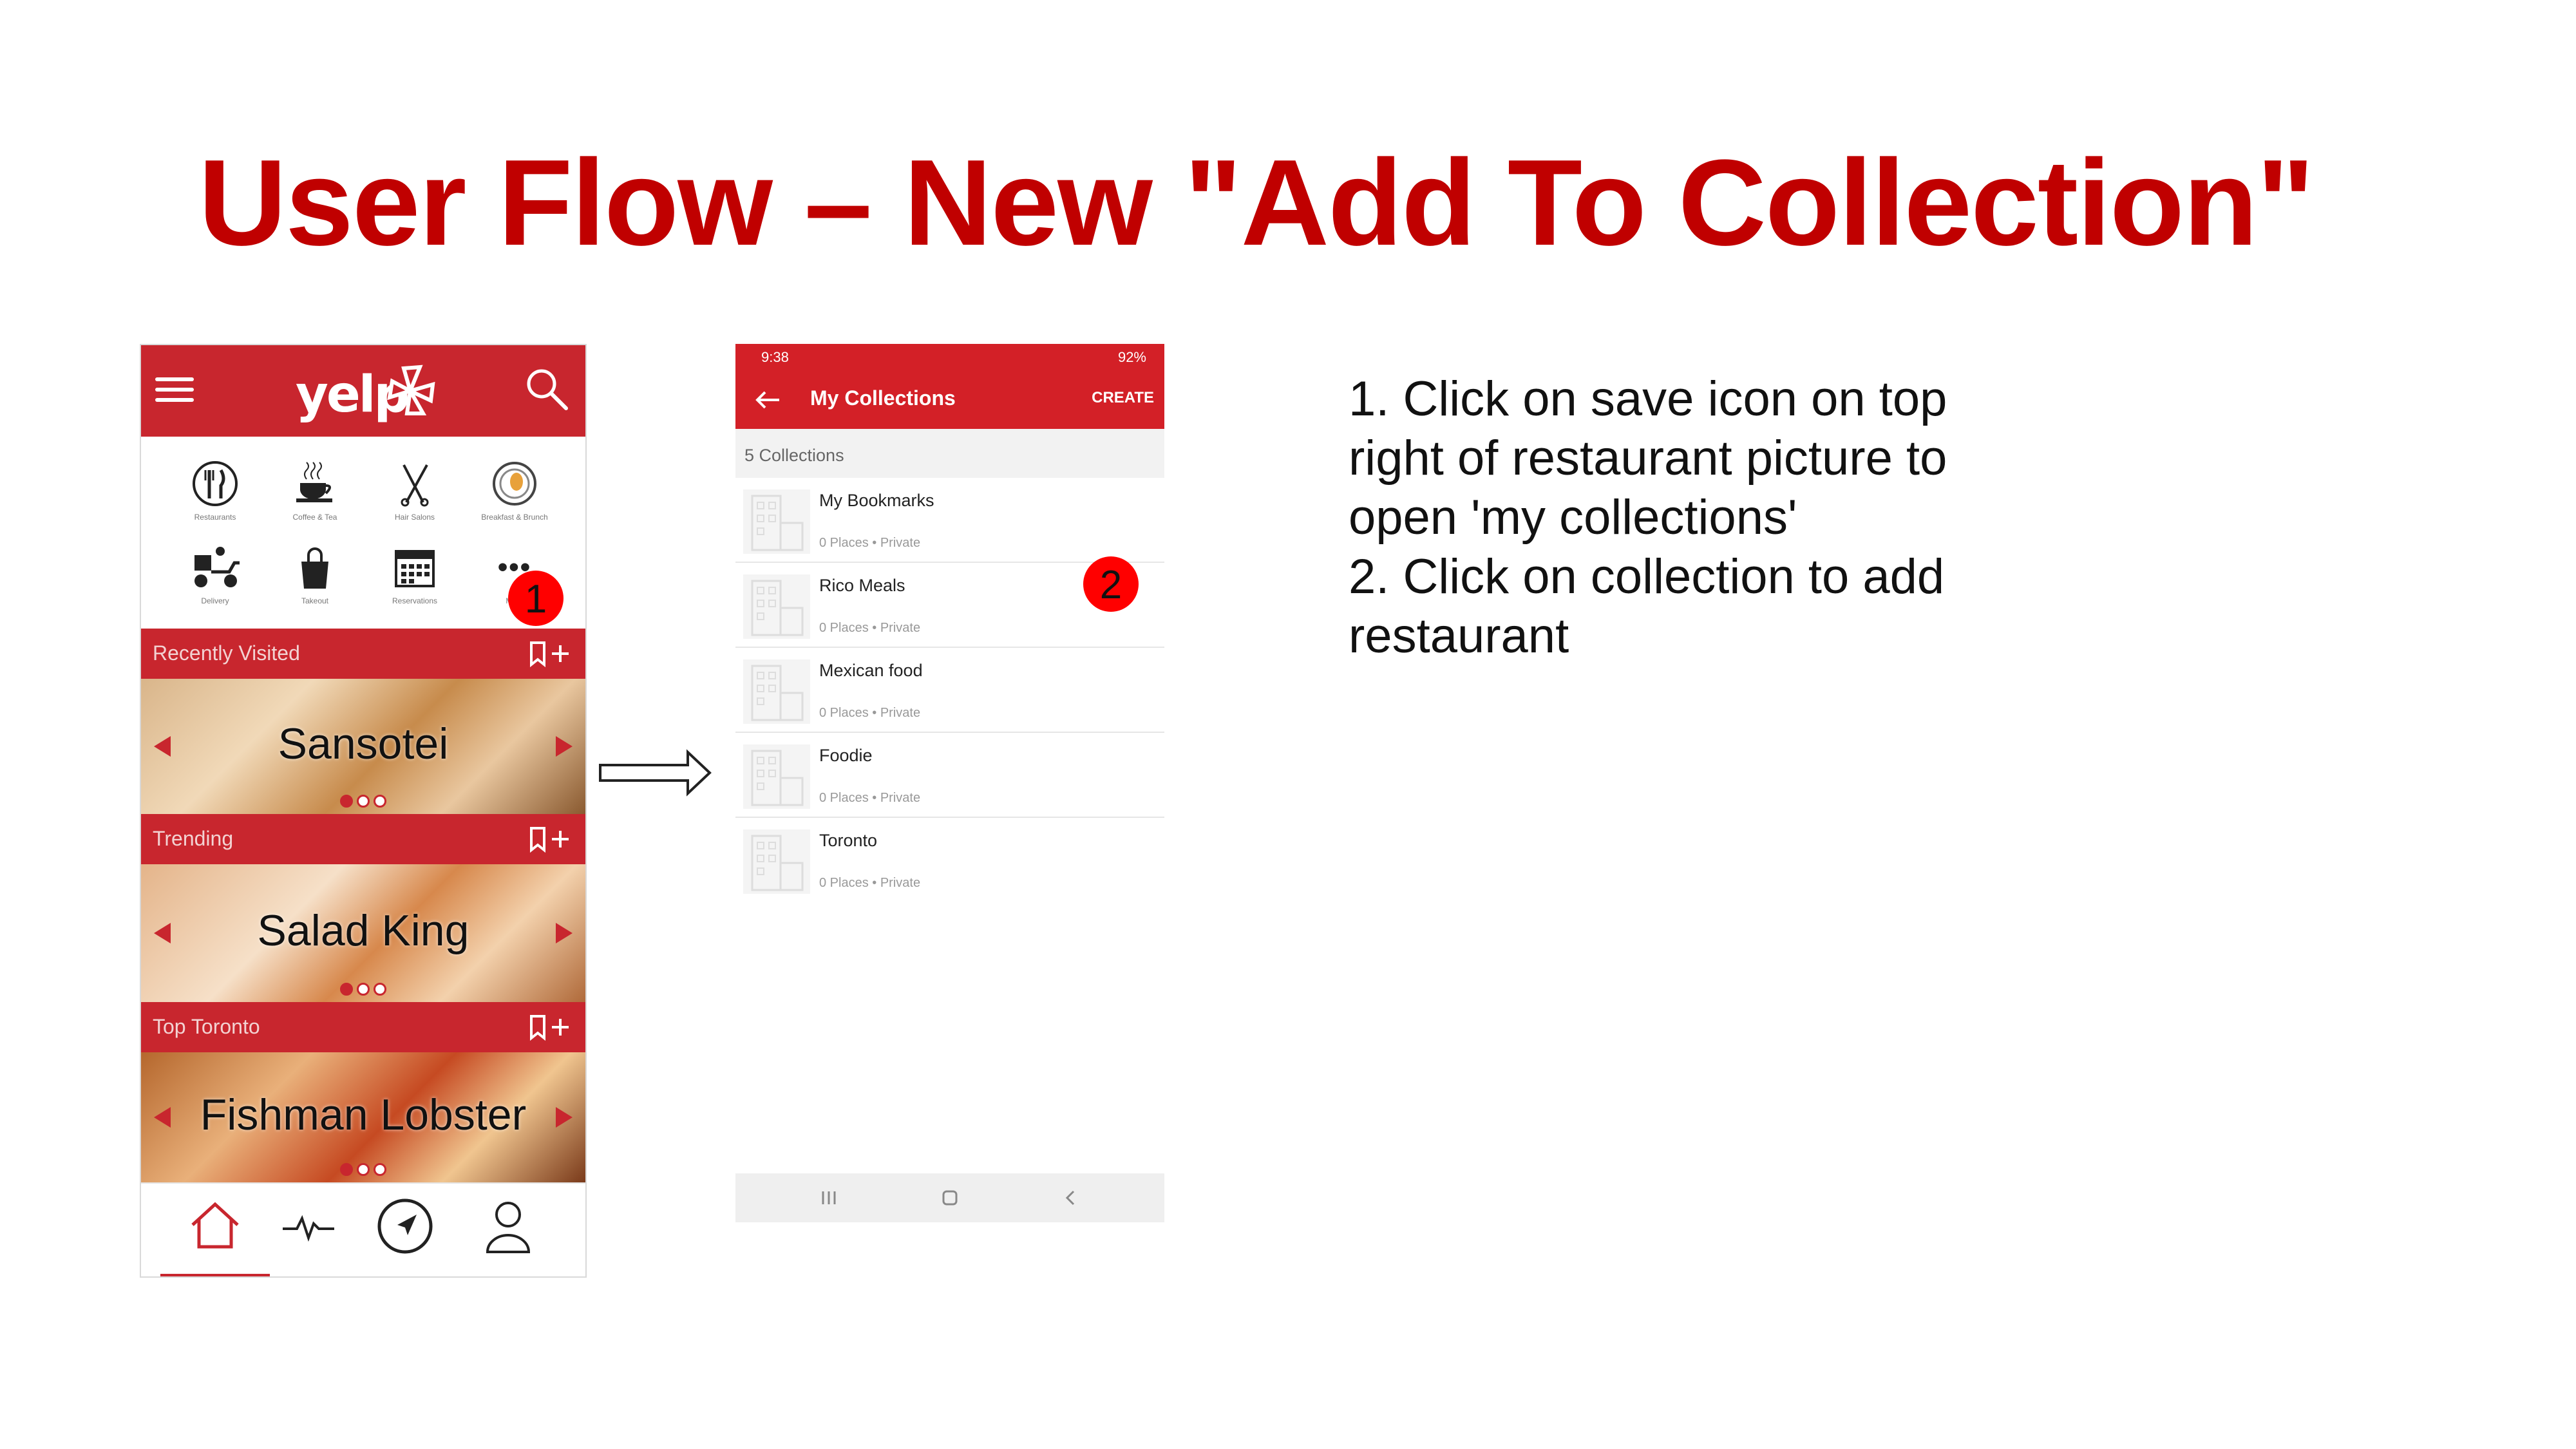 The image size is (2576, 1449). What do you see at coordinates (508, 1226) in the screenshot?
I see `profile-icon` at bounding box center [508, 1226].